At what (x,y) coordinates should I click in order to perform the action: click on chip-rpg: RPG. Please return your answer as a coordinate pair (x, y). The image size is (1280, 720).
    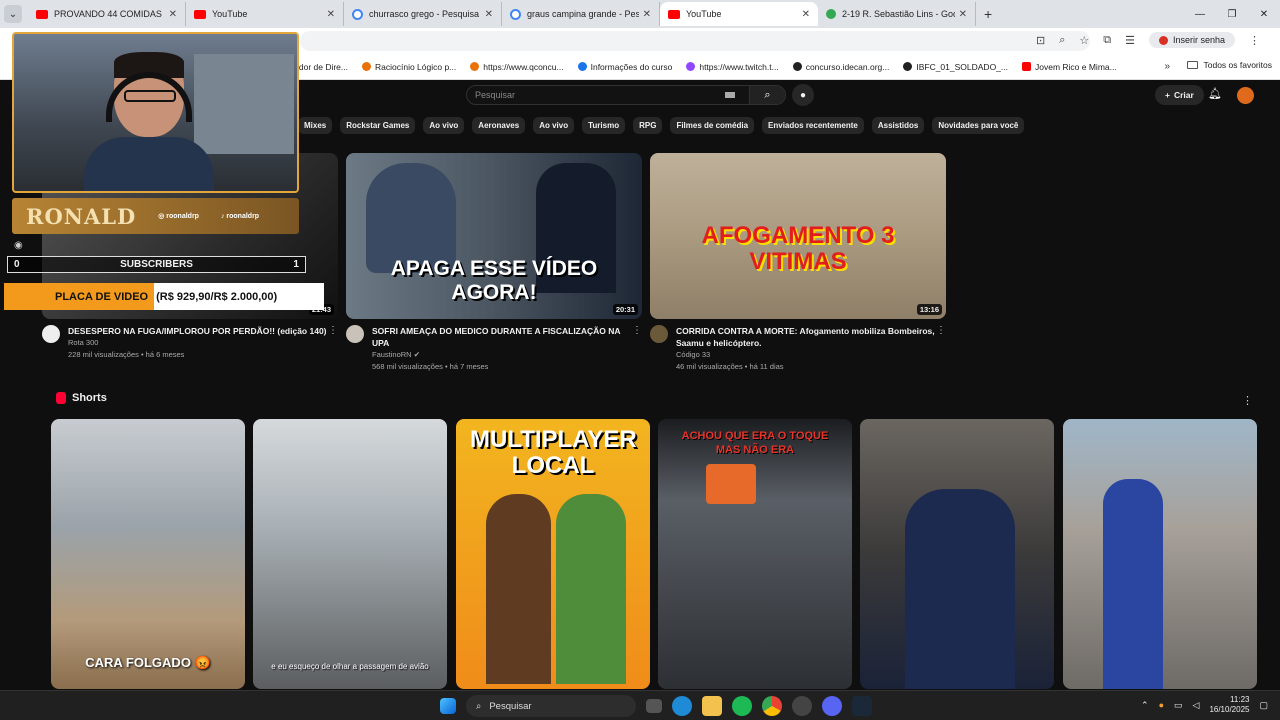
    Looking at the image, I should click on (648, 125).